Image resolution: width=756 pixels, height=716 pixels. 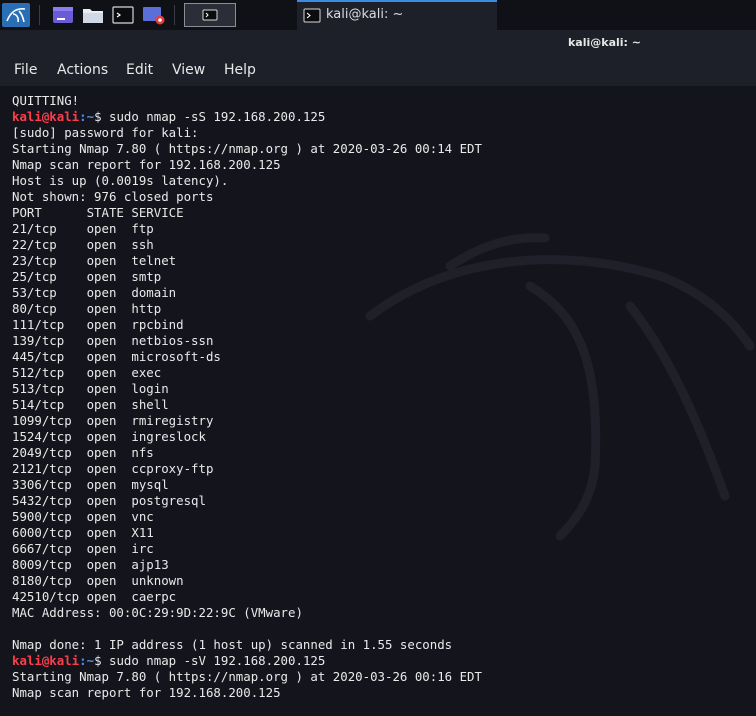 I want to click on command-text: sudo nmap -sS 192.168.200.125, so click(x=217, y=116).